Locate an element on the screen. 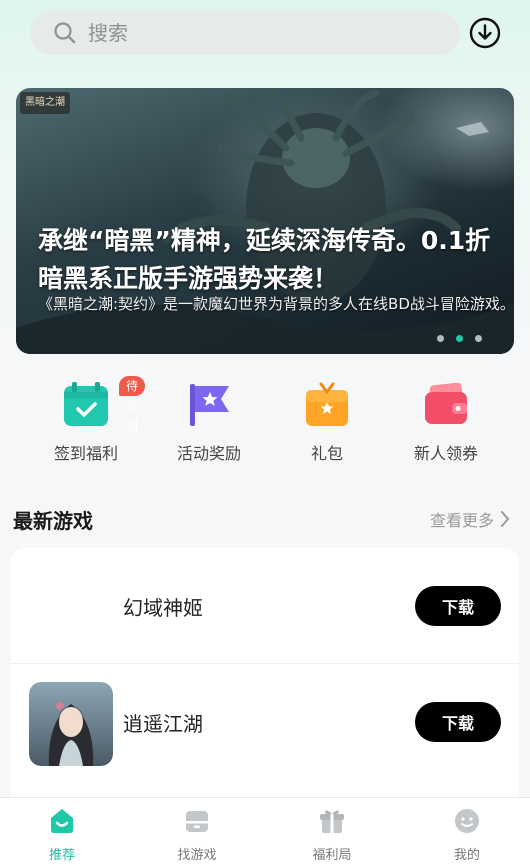 This screenshot has width=530, height=865. flag-star-icon is located at coordinates (209, 405).